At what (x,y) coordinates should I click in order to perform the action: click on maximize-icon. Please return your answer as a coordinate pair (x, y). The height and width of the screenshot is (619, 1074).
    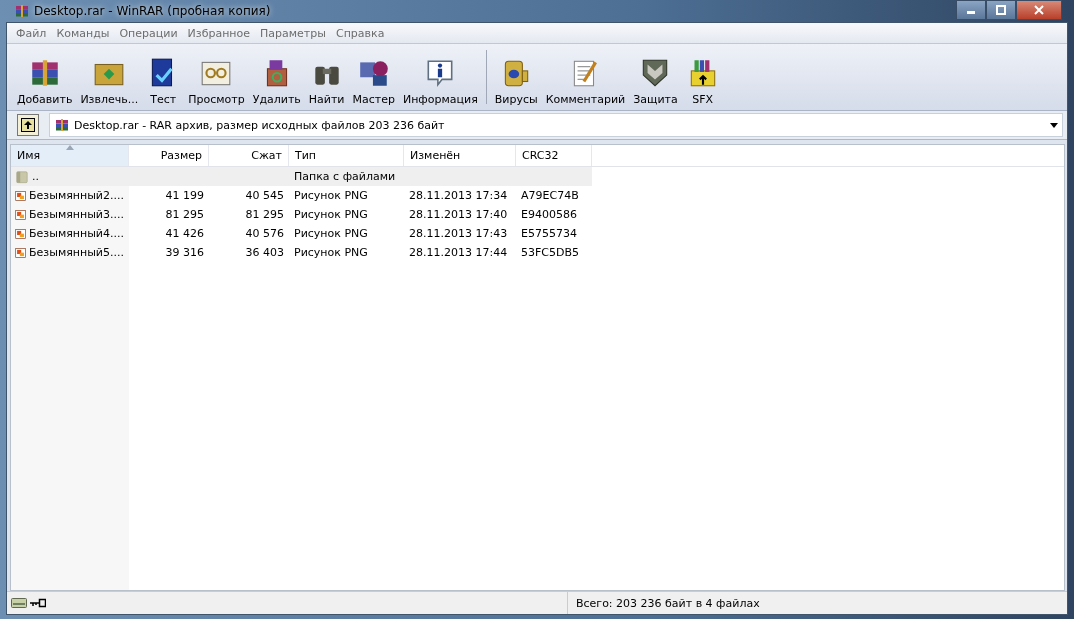
    Looking at the image, I should click on (1001, 10).